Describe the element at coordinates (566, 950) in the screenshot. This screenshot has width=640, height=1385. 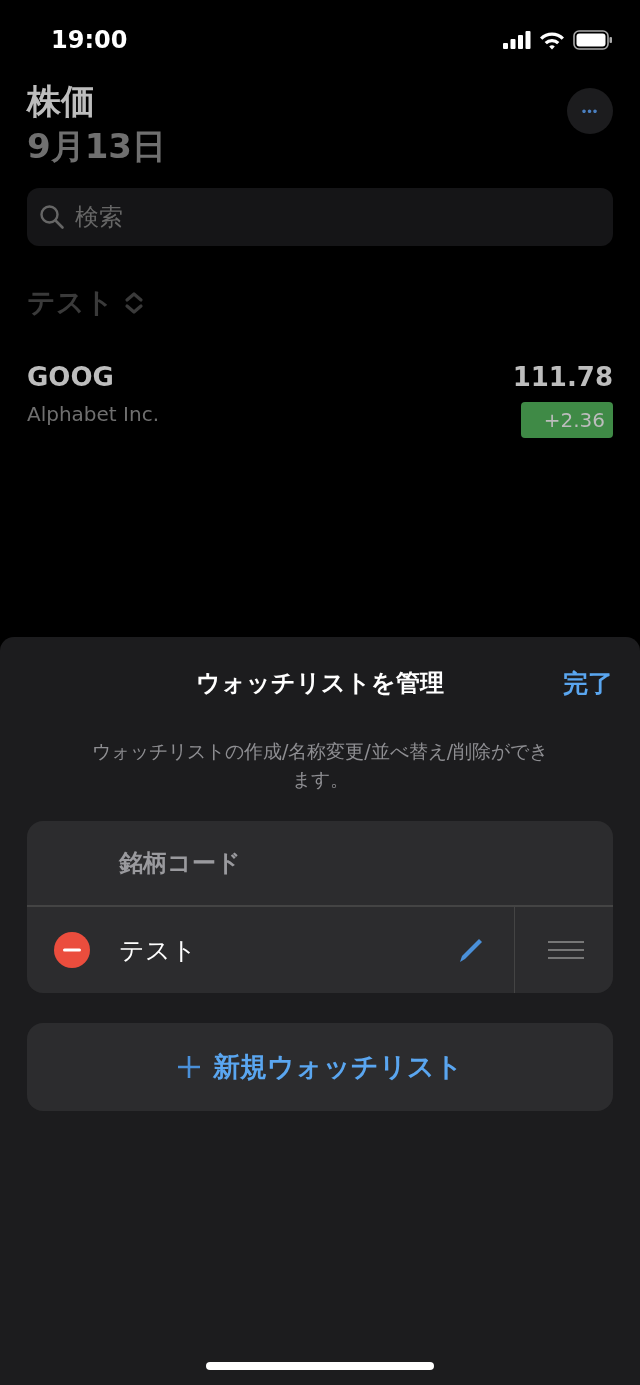
I see `drag-handle-icon` at that location.